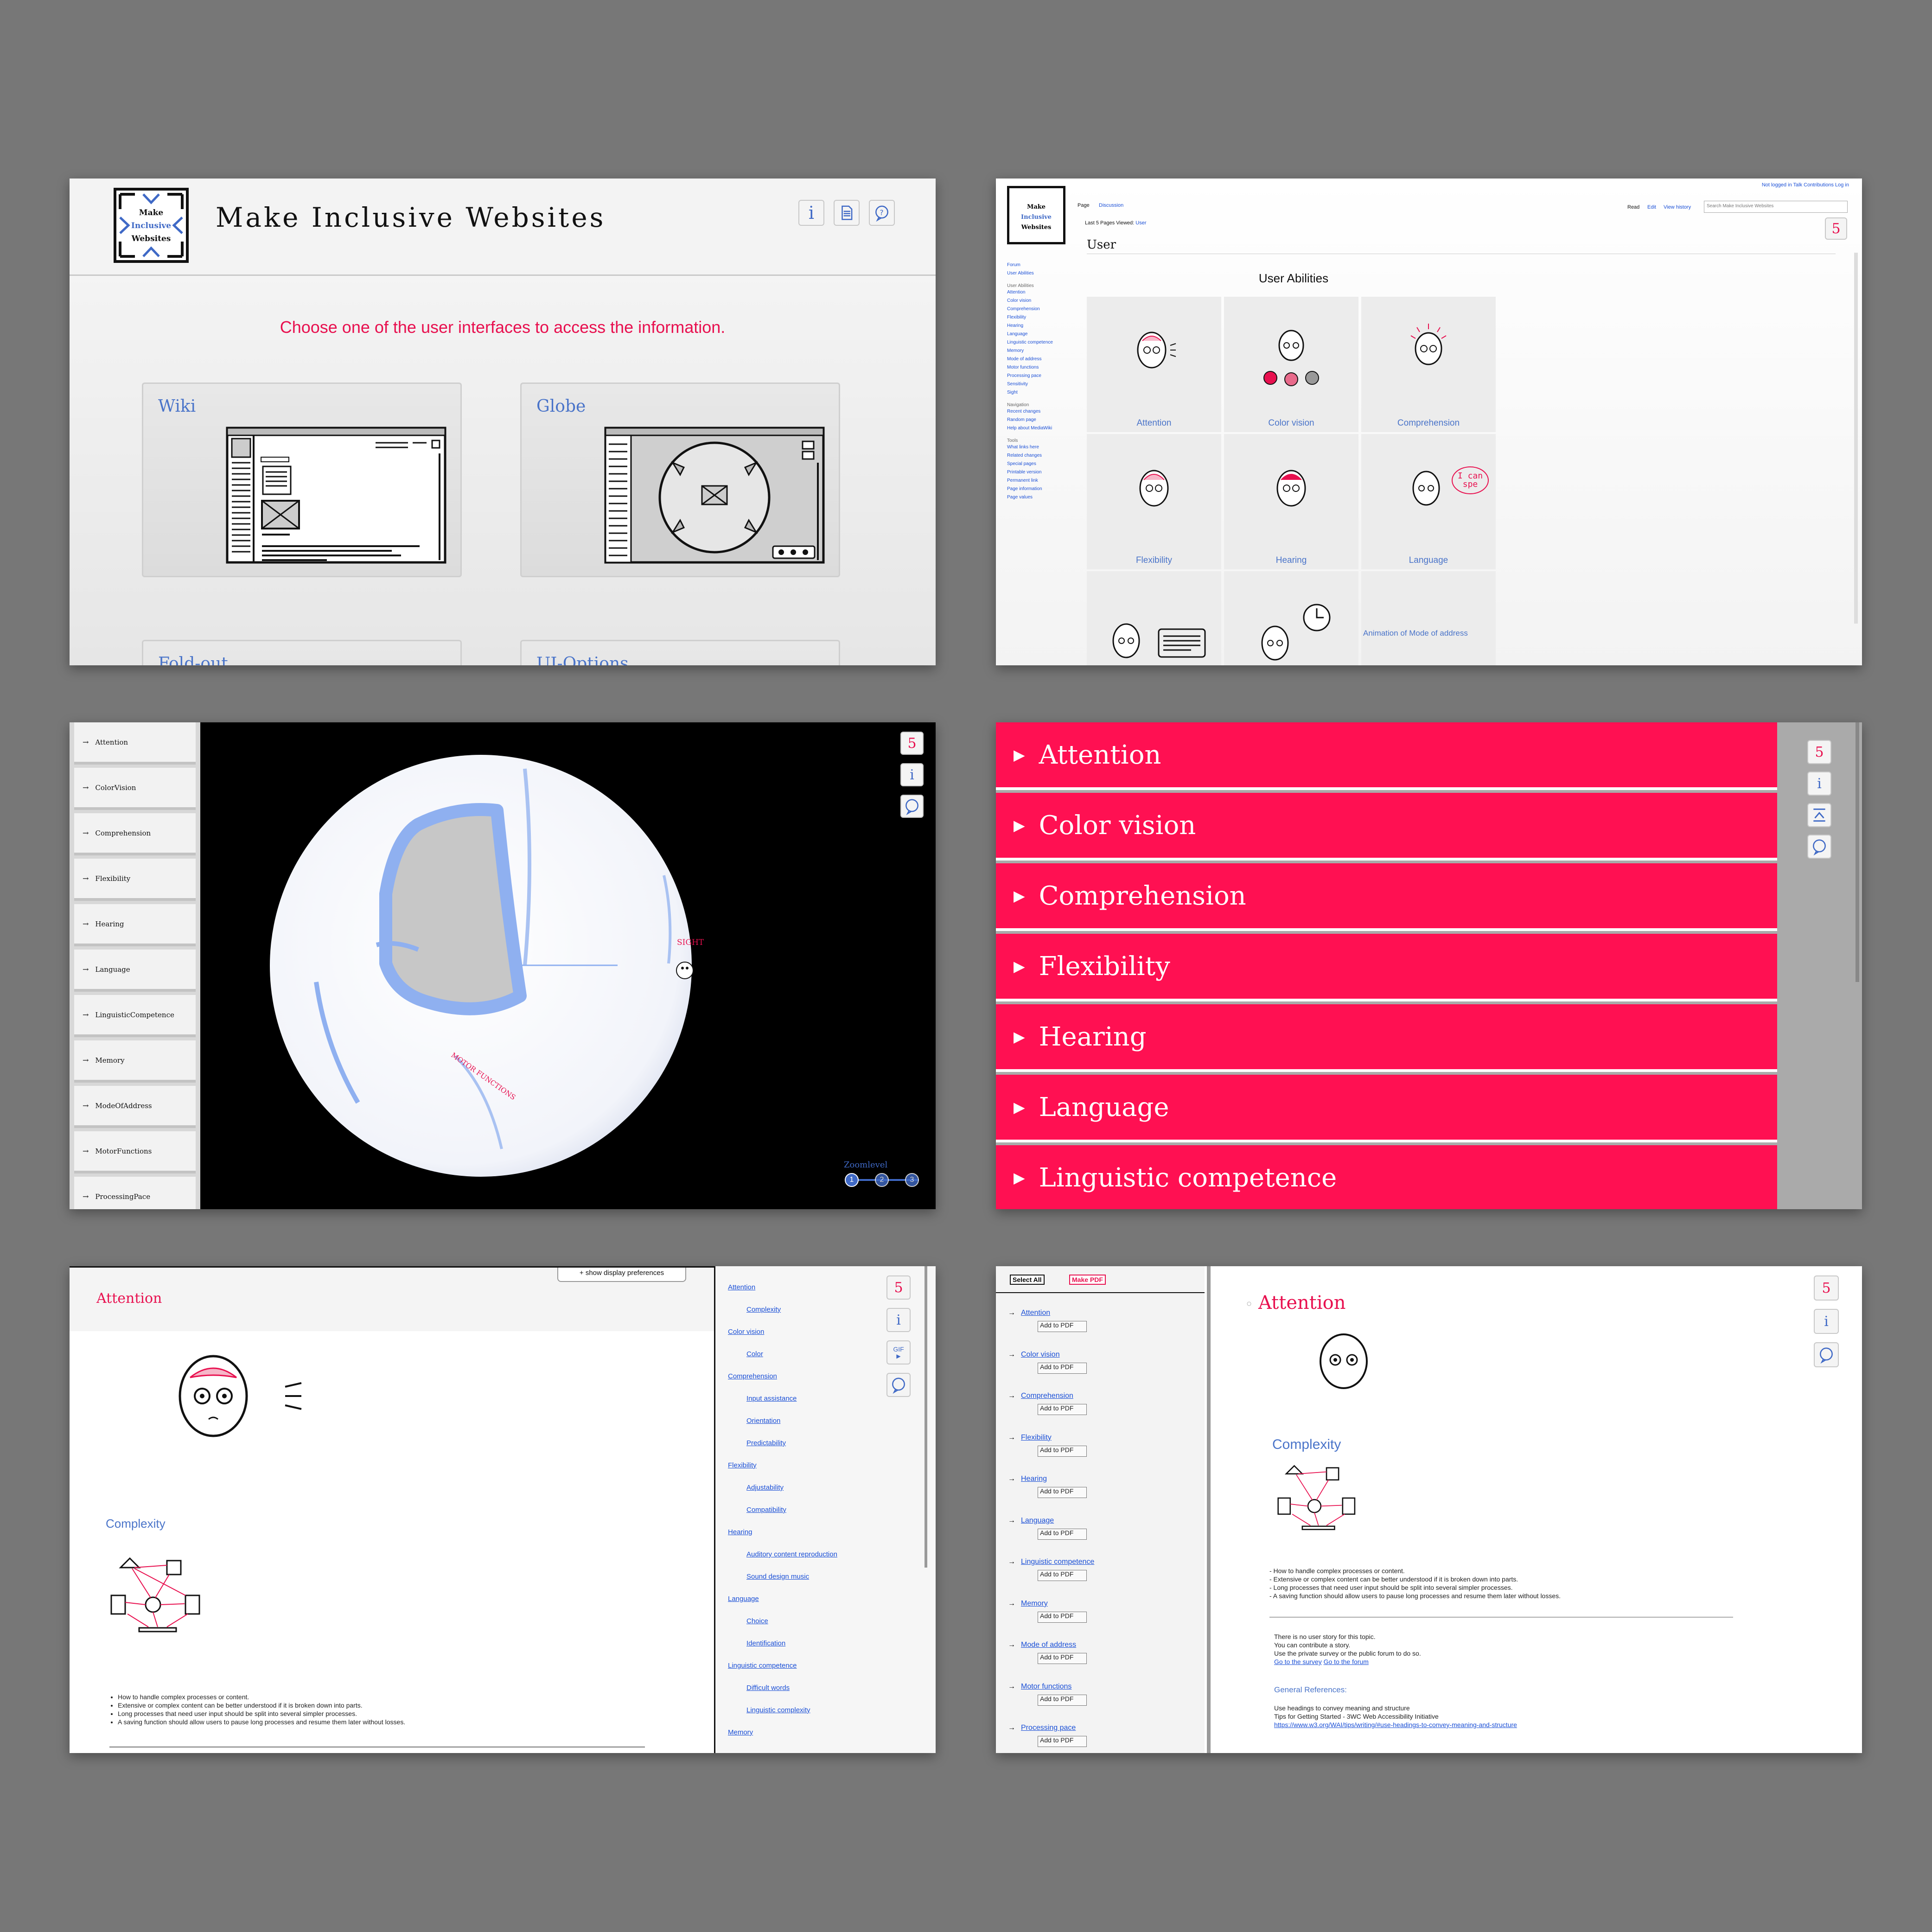  I want to click on toc-link: Flexibility, so click(797, 1465).